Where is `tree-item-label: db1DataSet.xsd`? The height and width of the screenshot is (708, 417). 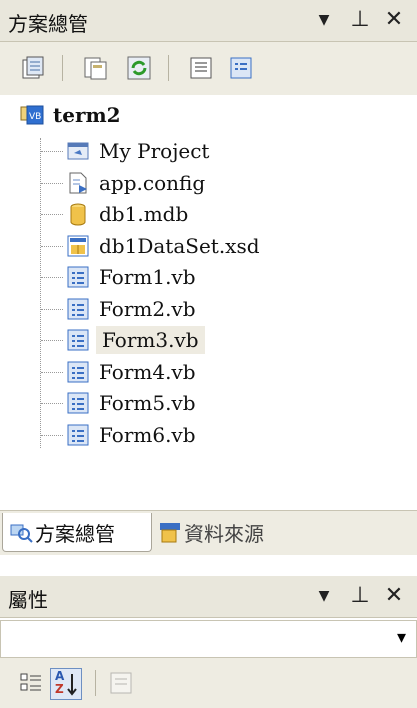 tree-item-label: db1DataSet.xsd is located at coordinates (179, 245).